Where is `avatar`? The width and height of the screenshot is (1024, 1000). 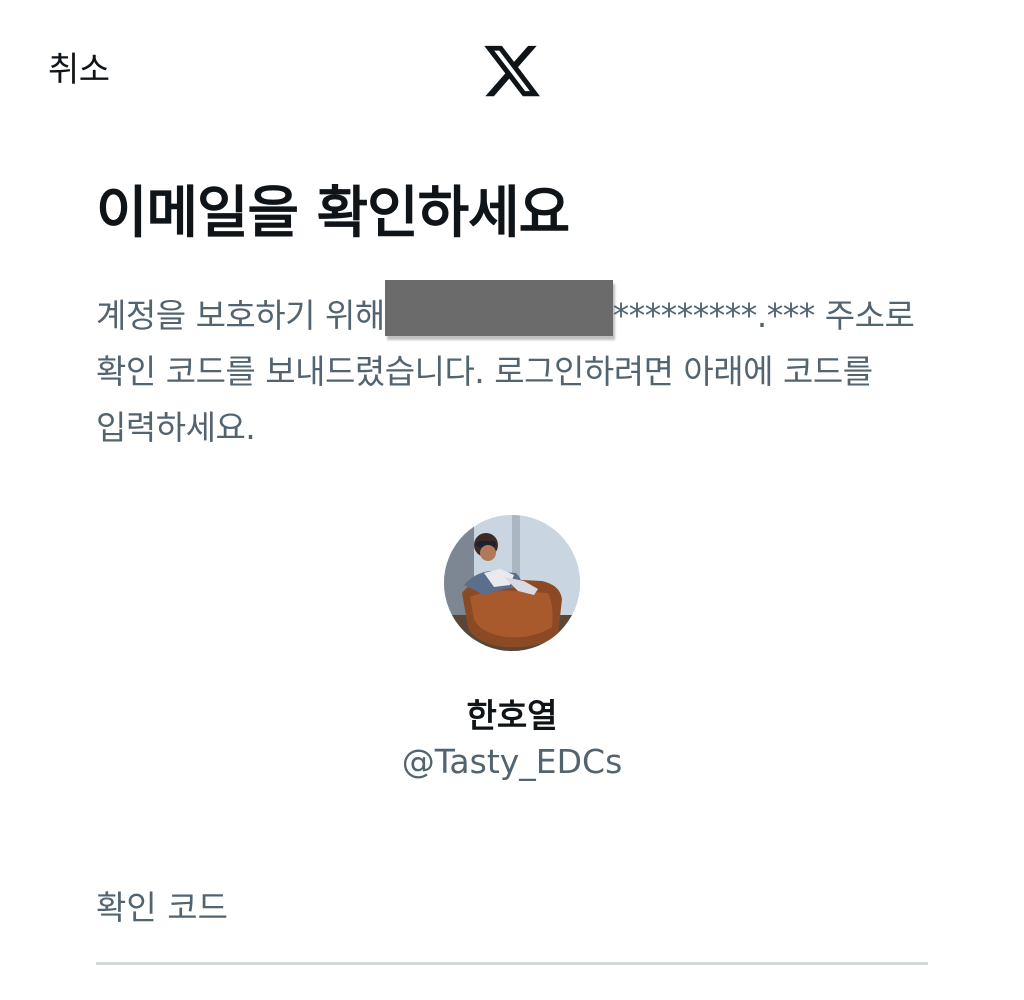
avatar is located at coordinates (512, 583).